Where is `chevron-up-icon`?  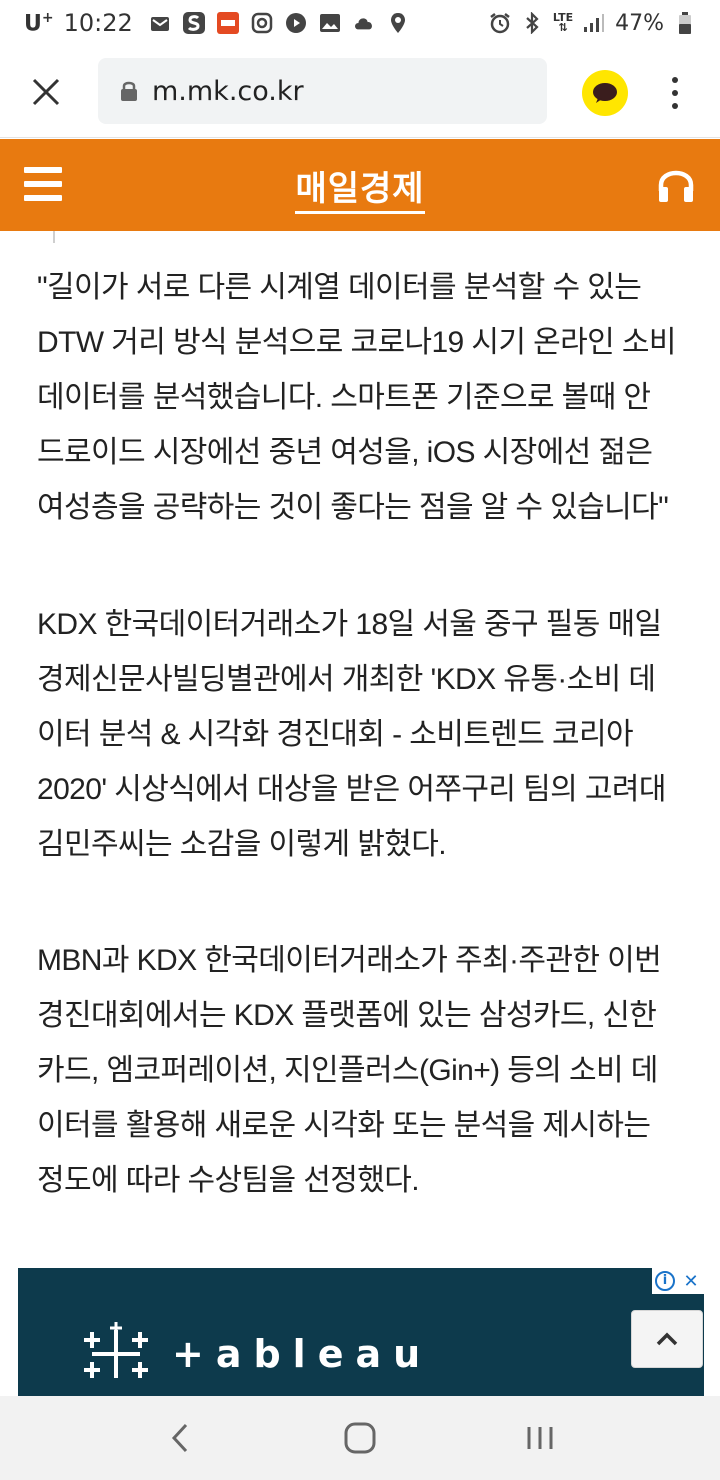
chevron-up-icon is located at coordinates (667, 1339).